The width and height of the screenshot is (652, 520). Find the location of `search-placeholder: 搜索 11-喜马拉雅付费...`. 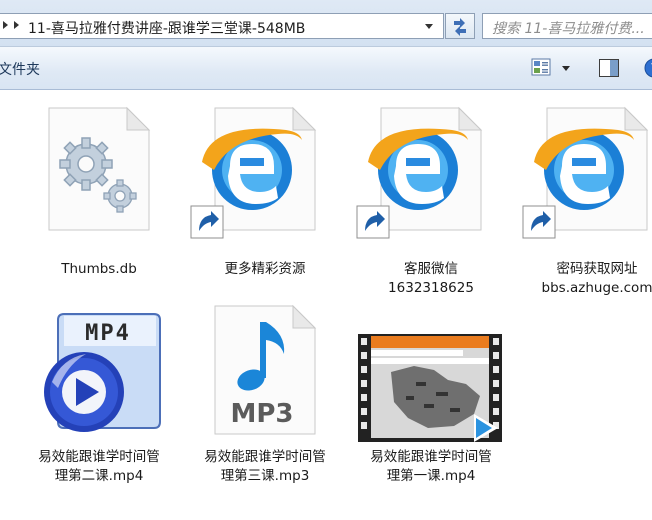

search-placeholder: 搜索 11-喜马拉雅付费... is located at coordinates (568, 29).